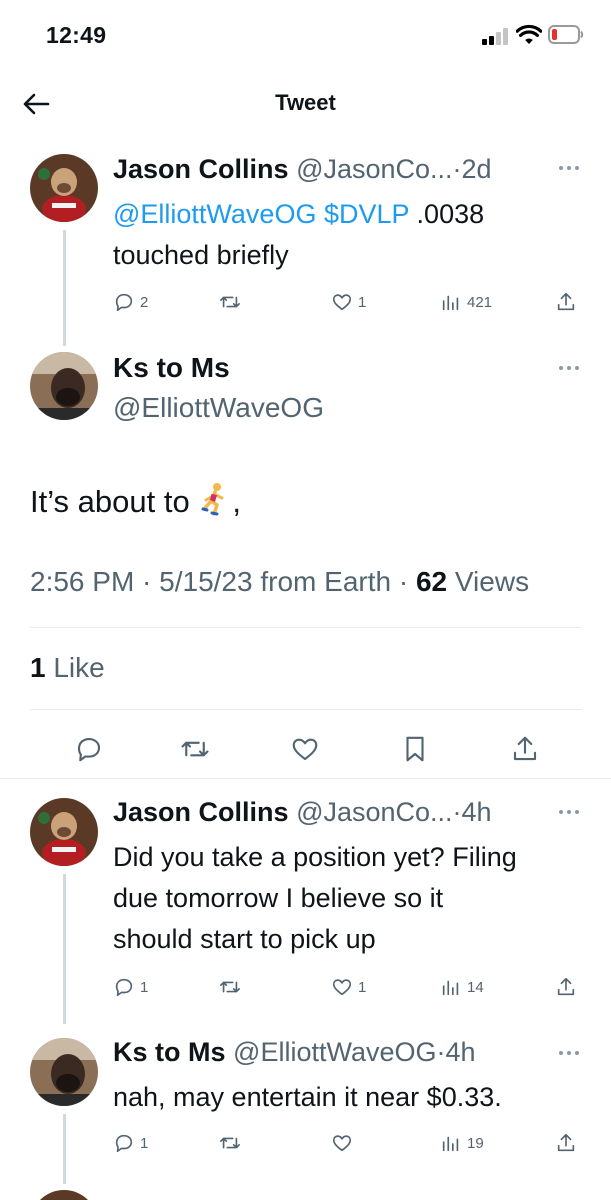  I want to click on views-count: 421, so click(480, 302).